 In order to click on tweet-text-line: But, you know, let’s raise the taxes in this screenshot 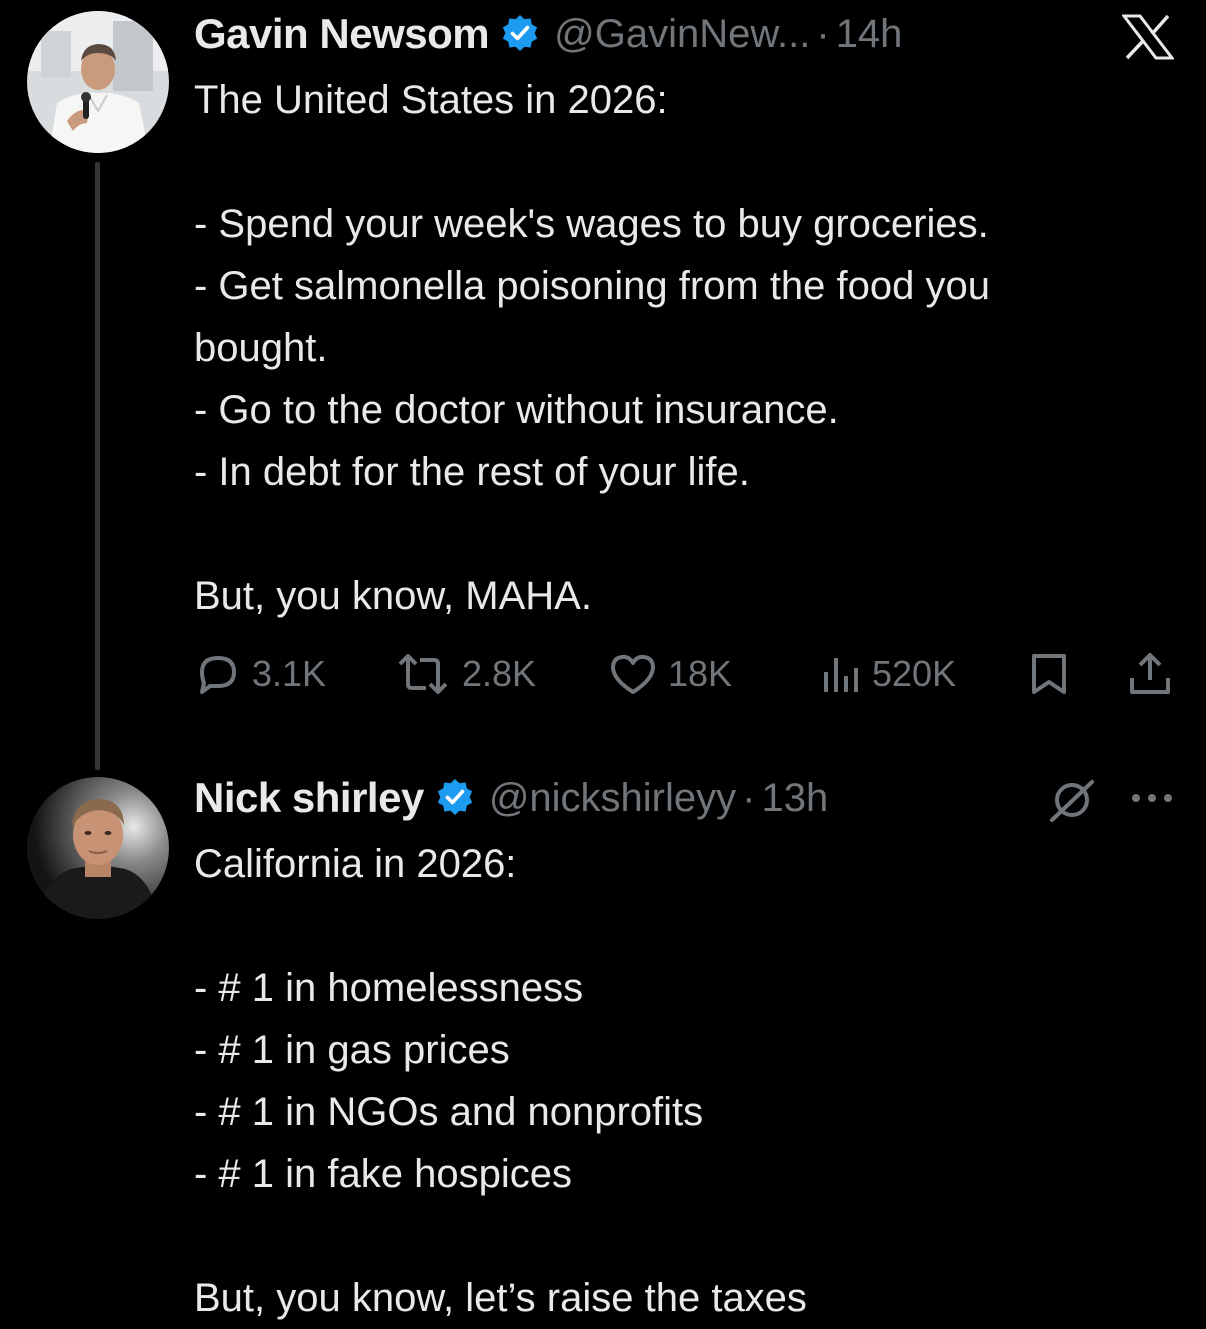, I will do `click(500, 1298)`.